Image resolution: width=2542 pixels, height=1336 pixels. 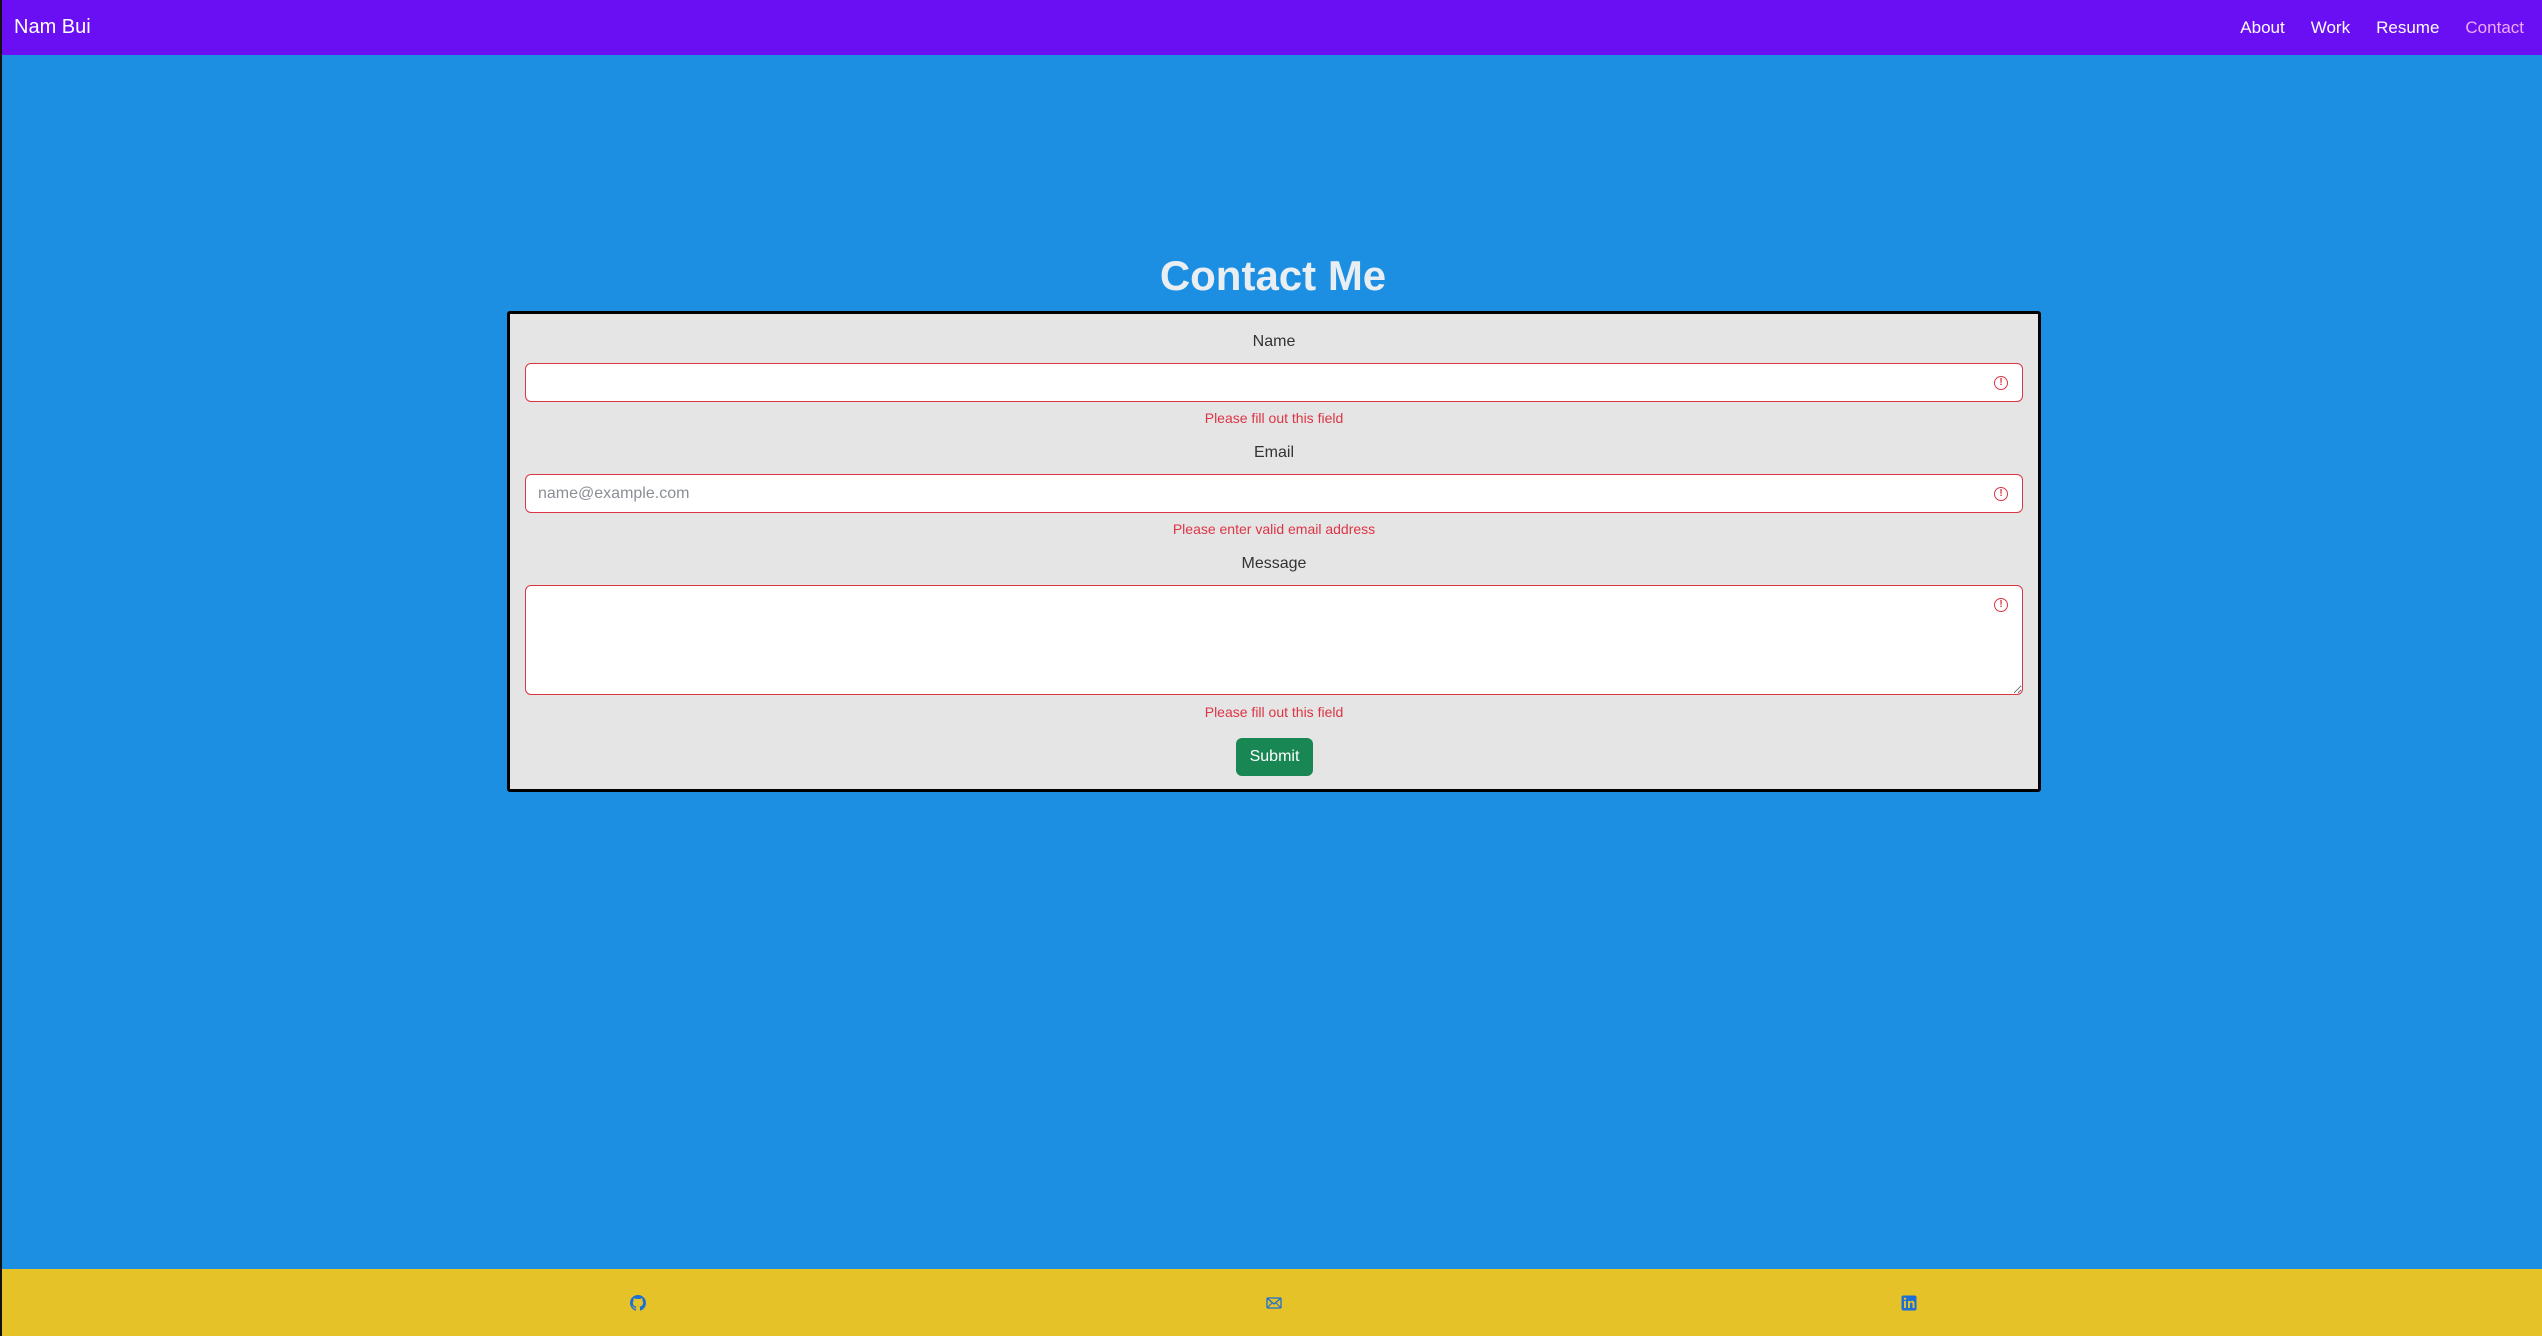 What do you see at coordinates (1272, 27) in the screenshot?
I see `navbar: Nam Bui About Work Resume Contact` at bounding box center [1272, 27].